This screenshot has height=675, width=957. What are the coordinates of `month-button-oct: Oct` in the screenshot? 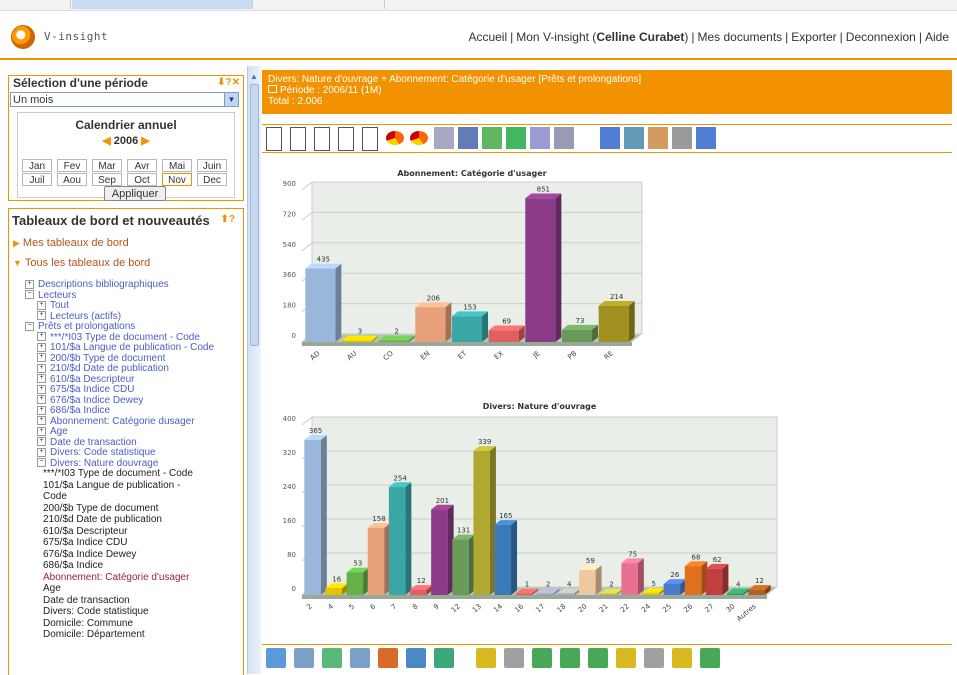 It's located at (142, 179).